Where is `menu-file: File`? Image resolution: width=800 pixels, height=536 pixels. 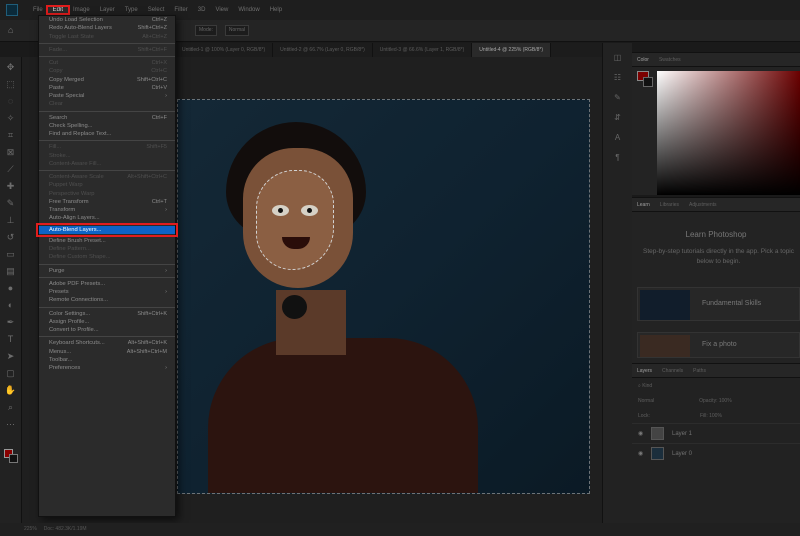
menu-file: File is located at coordinates (38, 10).